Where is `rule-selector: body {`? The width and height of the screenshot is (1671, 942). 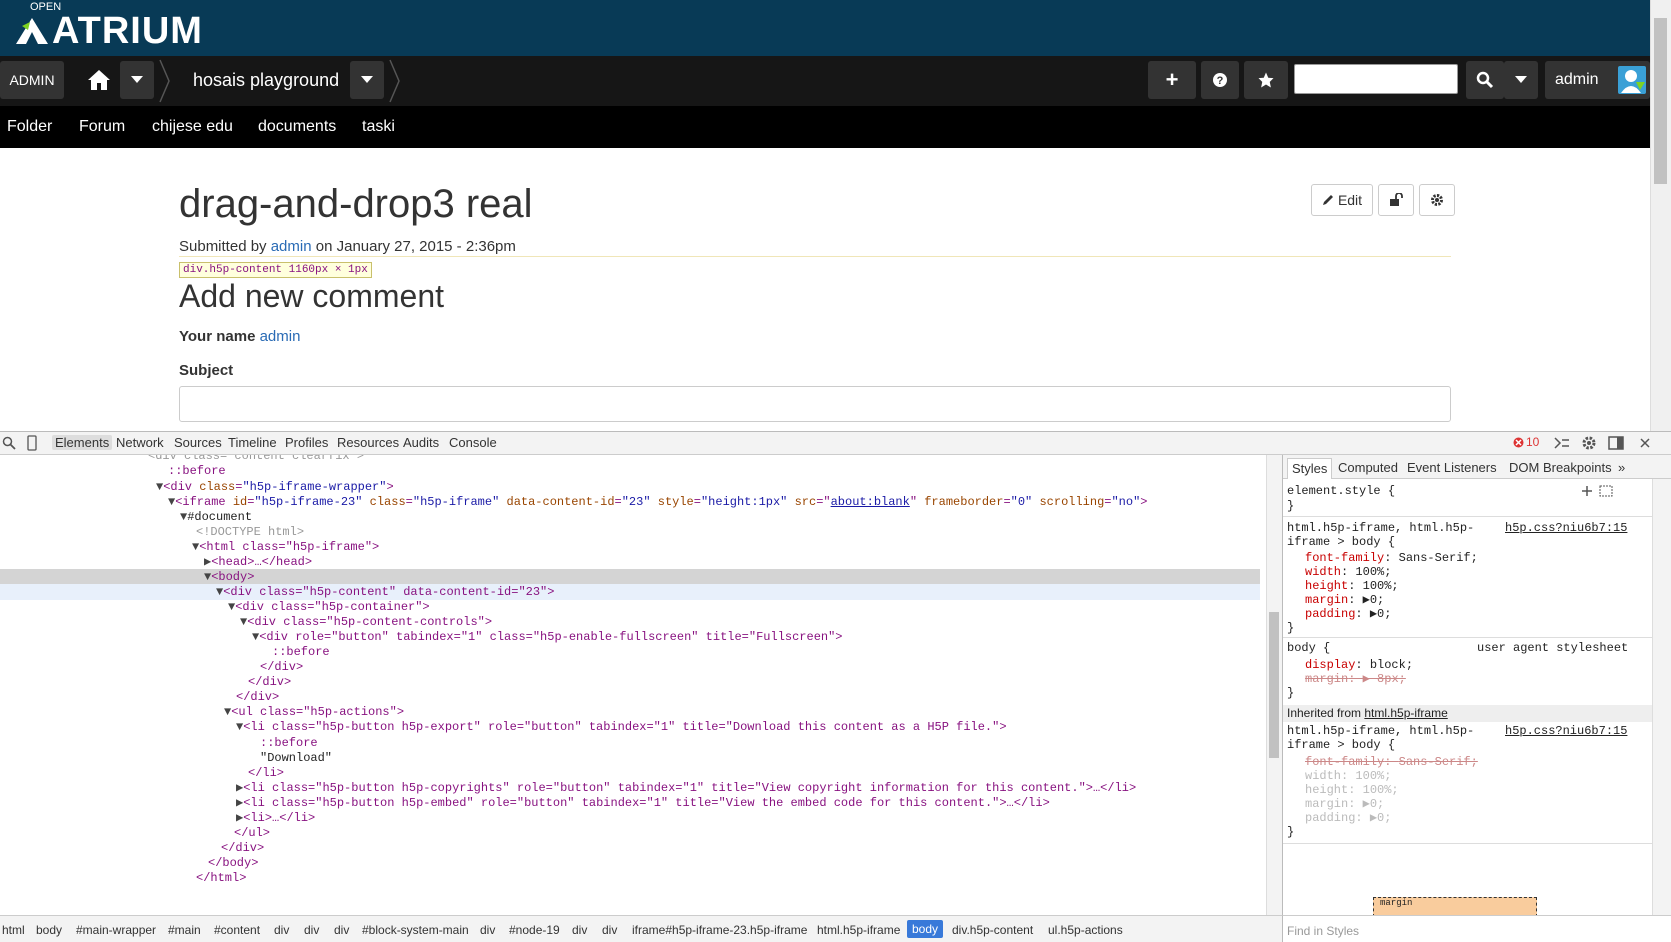 rule-selector: body { is located at coordinates (1308, 648).